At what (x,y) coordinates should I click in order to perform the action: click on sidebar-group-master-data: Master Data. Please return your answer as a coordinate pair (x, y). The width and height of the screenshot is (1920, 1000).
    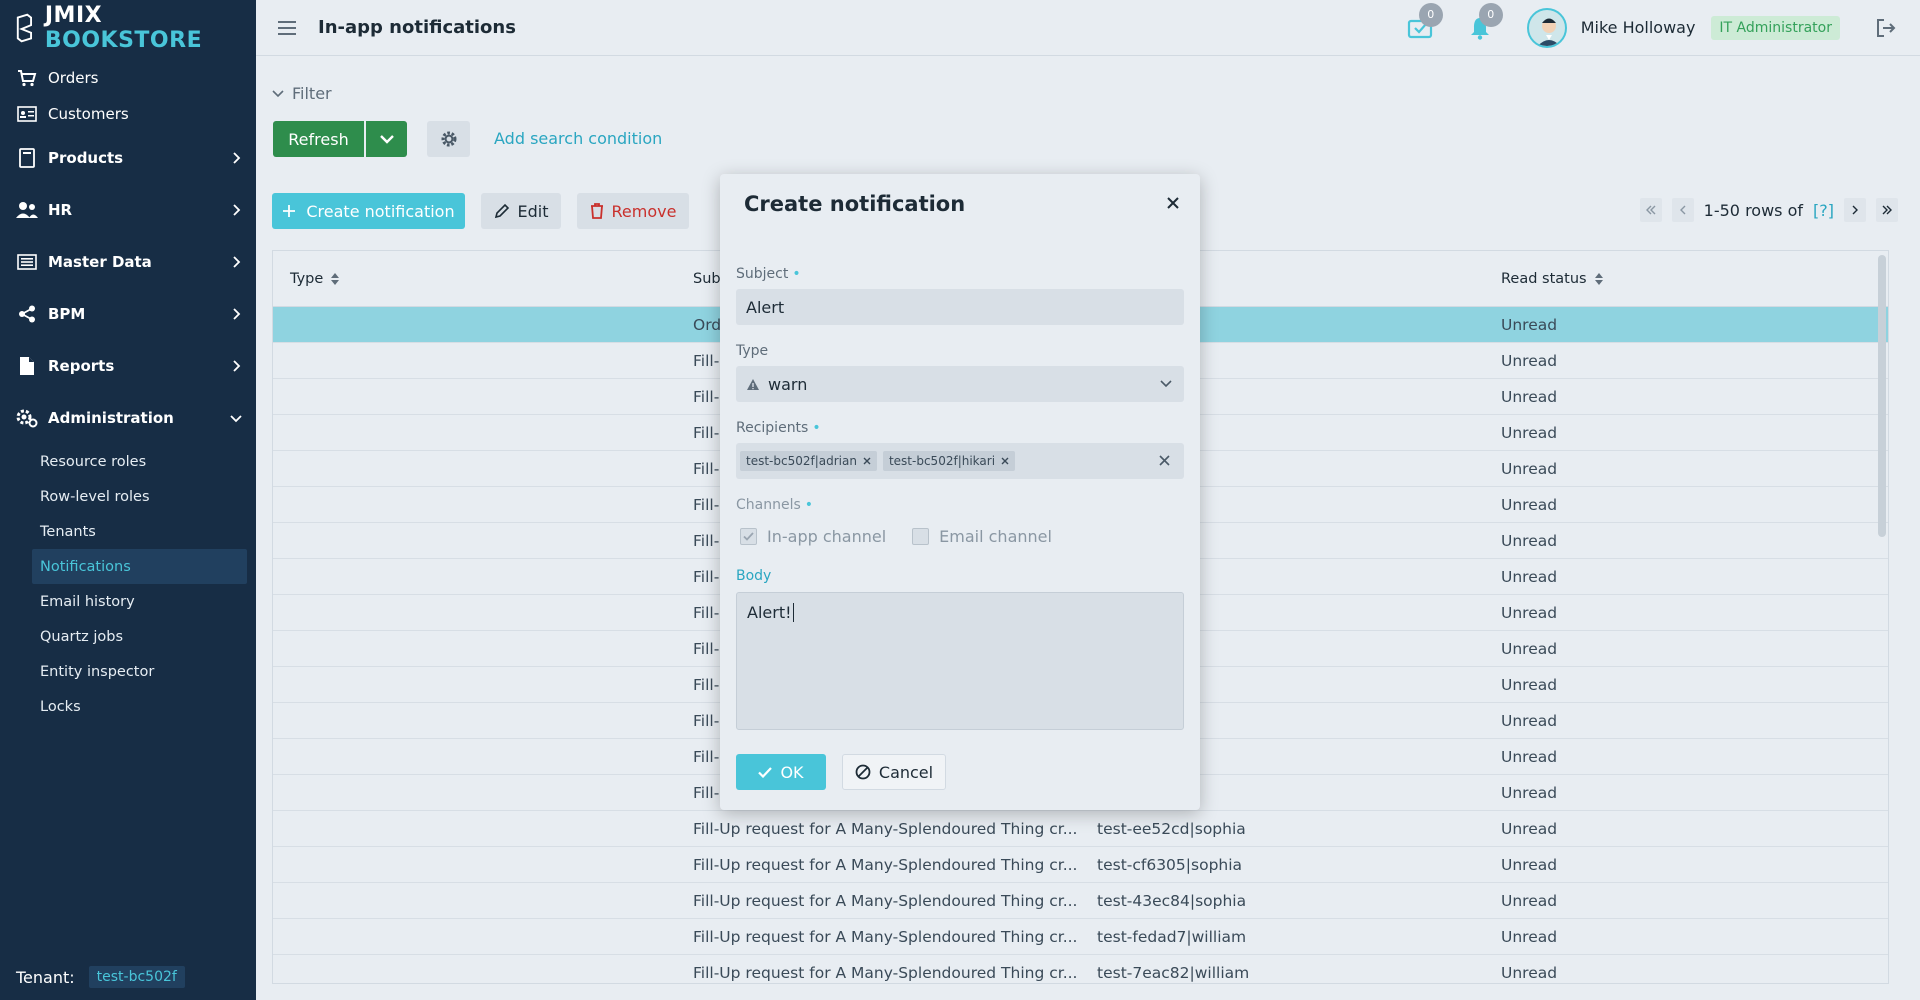
    Looking at the image, I should click on (128, 262).